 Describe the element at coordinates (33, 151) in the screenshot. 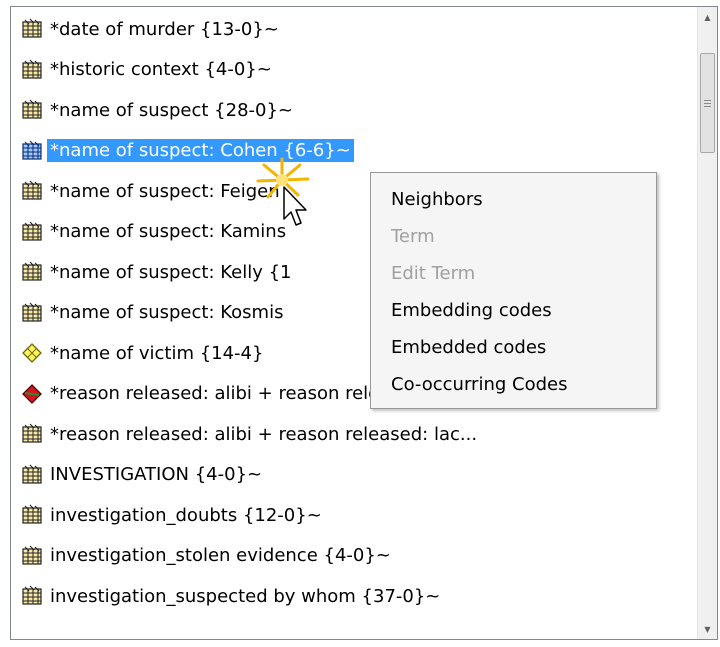

I see `code-icon-hatched-blue` at that location.